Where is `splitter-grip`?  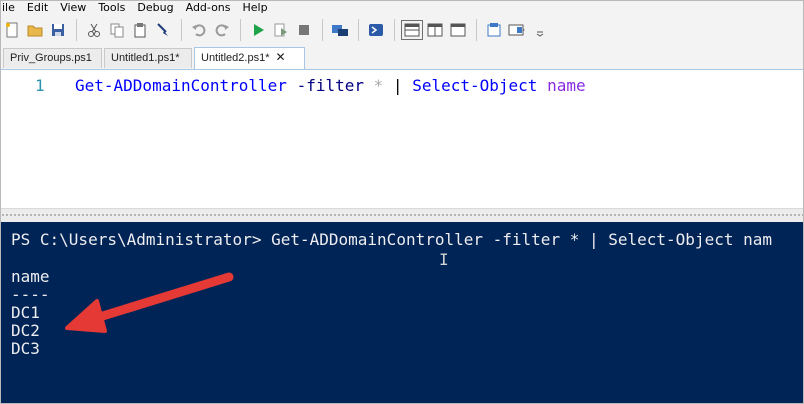 splitter-grip is located at coordinates (402, 215).